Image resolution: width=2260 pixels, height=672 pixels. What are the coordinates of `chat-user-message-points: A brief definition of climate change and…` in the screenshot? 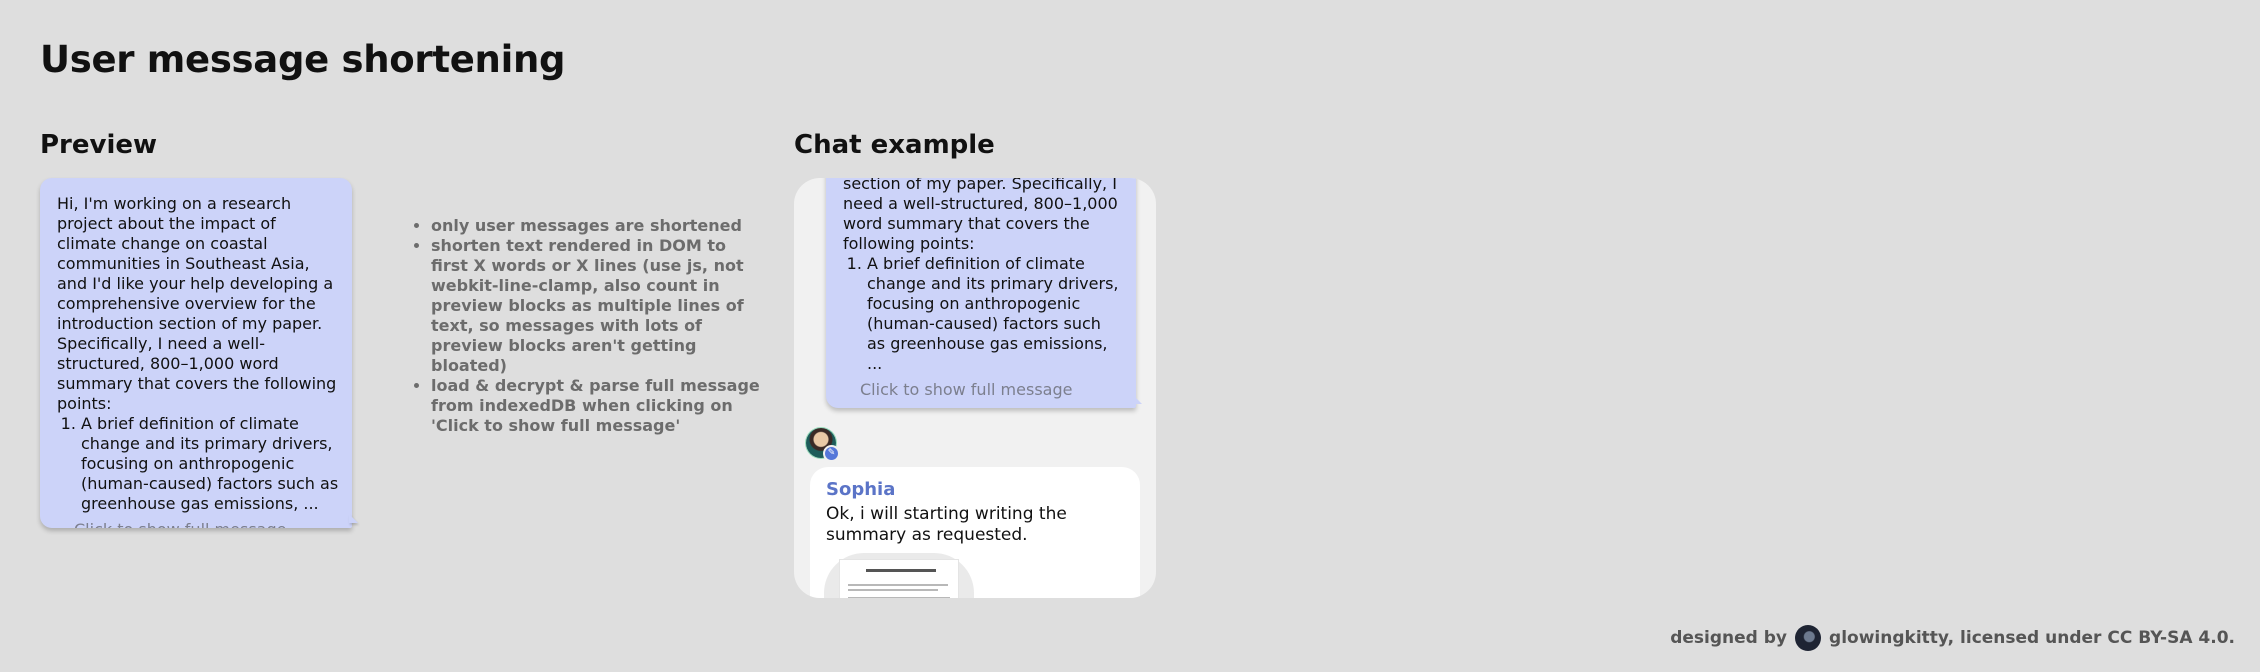 It's located at (983, 314).